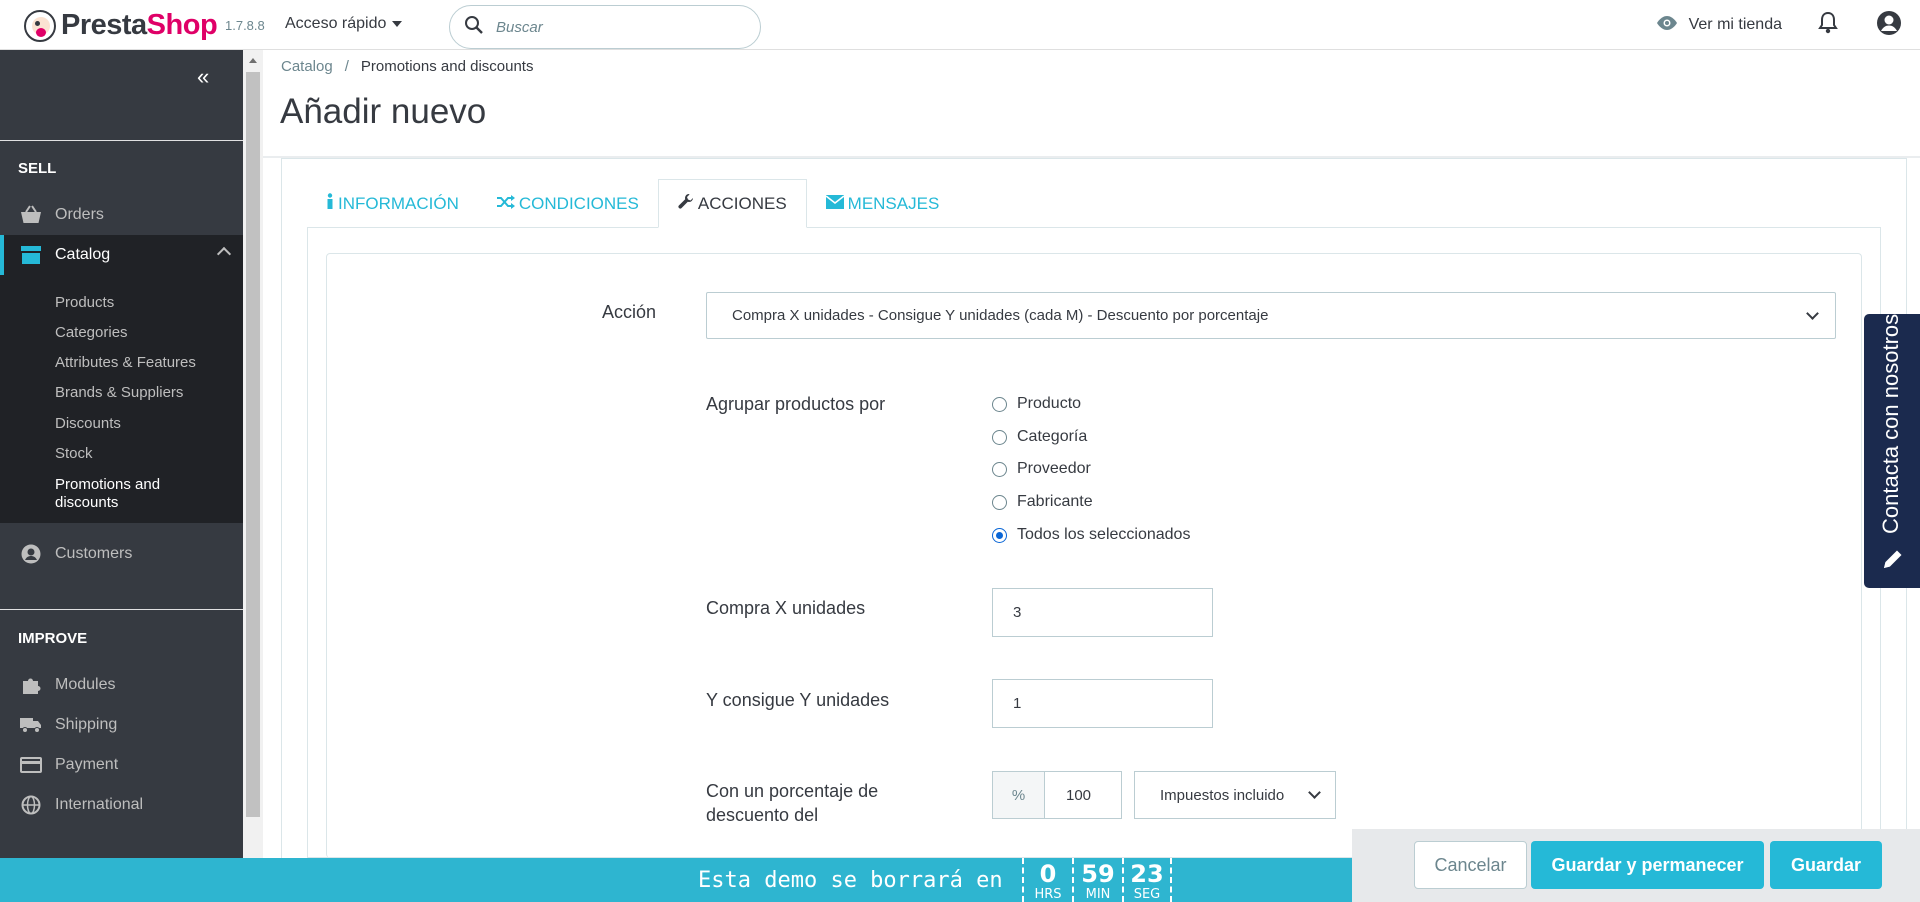  What do you see at coordinates (31, 765) in the screenshot?
I see `credit-card-icon` at bounding box center [31, 765].